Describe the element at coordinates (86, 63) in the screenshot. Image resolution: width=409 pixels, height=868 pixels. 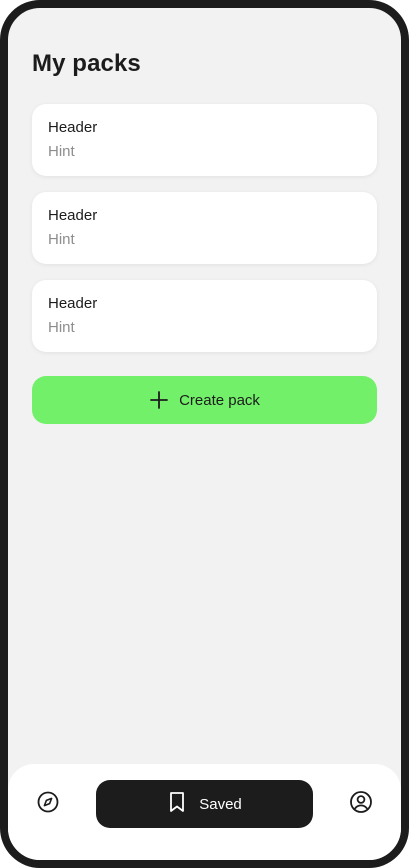
I see `page-title: My packs` at that location.